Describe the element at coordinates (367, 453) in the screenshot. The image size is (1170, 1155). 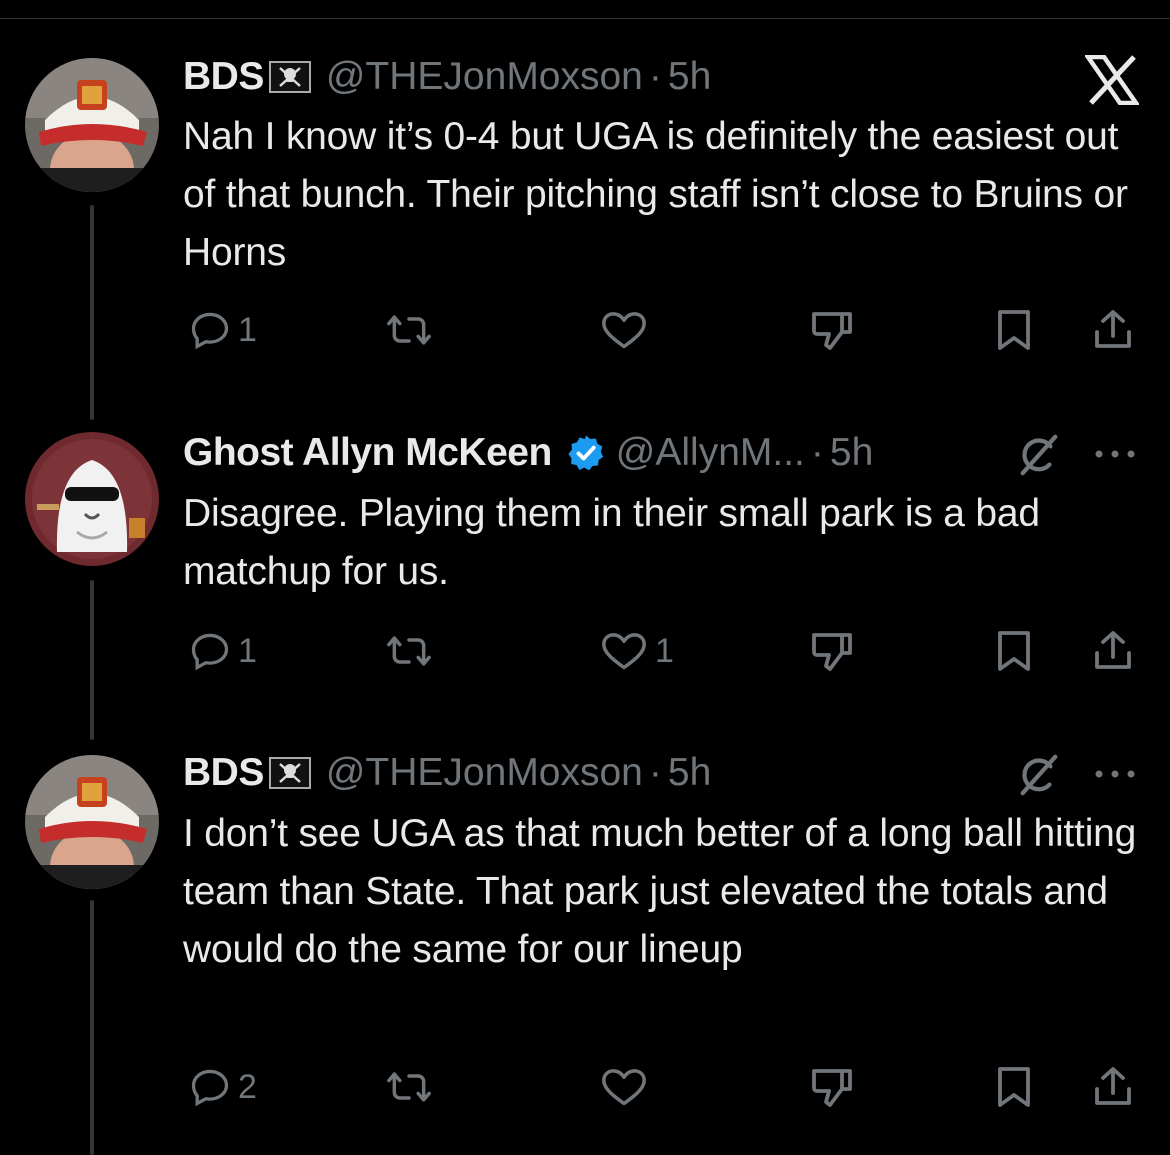
I see `display-name: Ghost Allyn McKeen` at that location.